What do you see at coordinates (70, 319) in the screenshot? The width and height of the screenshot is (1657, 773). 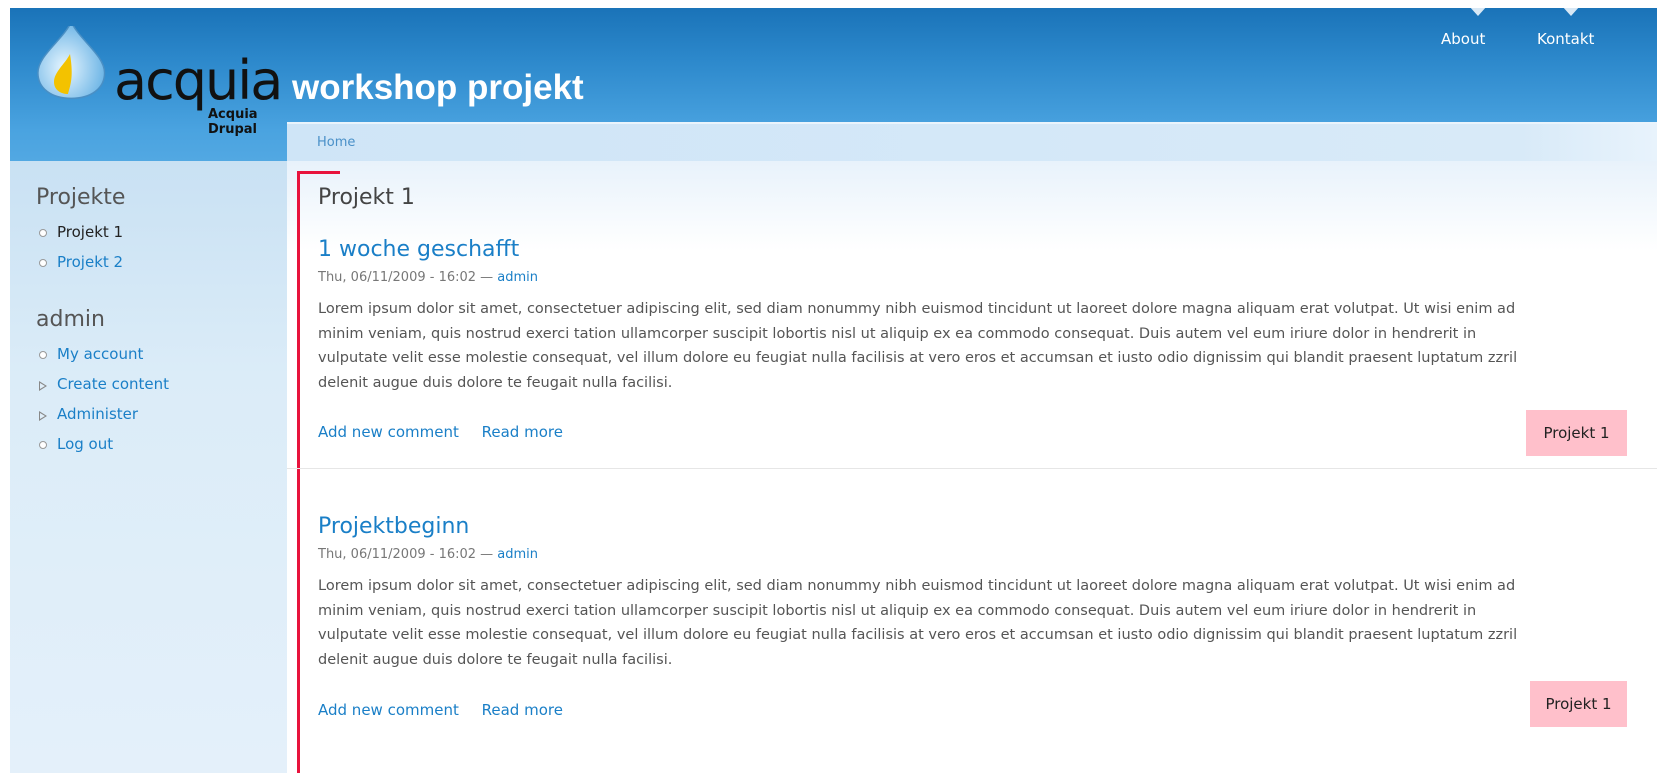 I see `block-title-user: admin` at bounding box center [70, 319].